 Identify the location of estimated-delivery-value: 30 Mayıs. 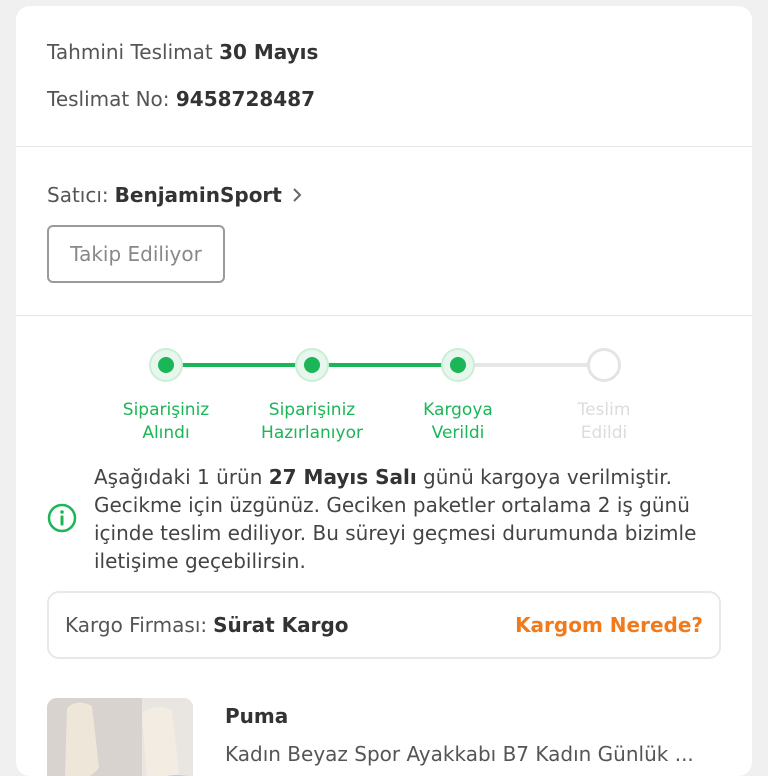
(269, 52).